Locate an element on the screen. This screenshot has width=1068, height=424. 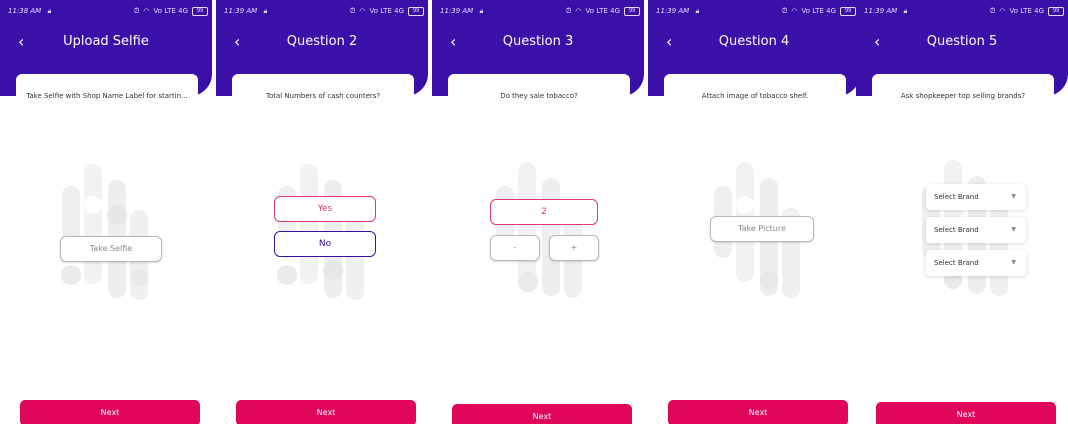
no-option-button: No is located at coordinates (325, 244).